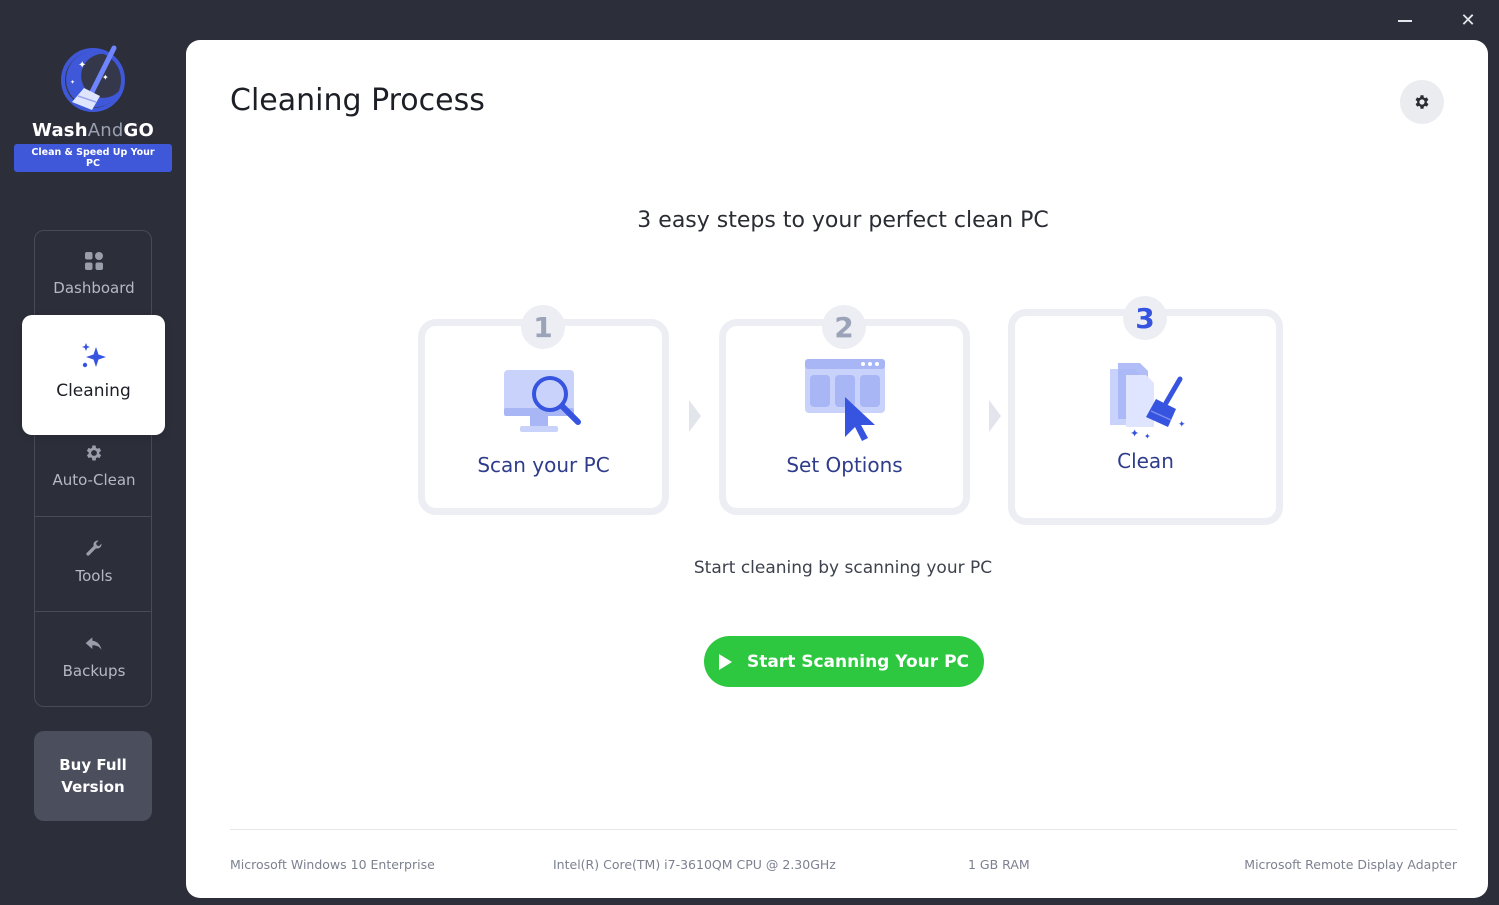  What do you see at coordinates (94, 548) in the screenshot?
I see `wrench-icon` at bounding box center [94, 548].